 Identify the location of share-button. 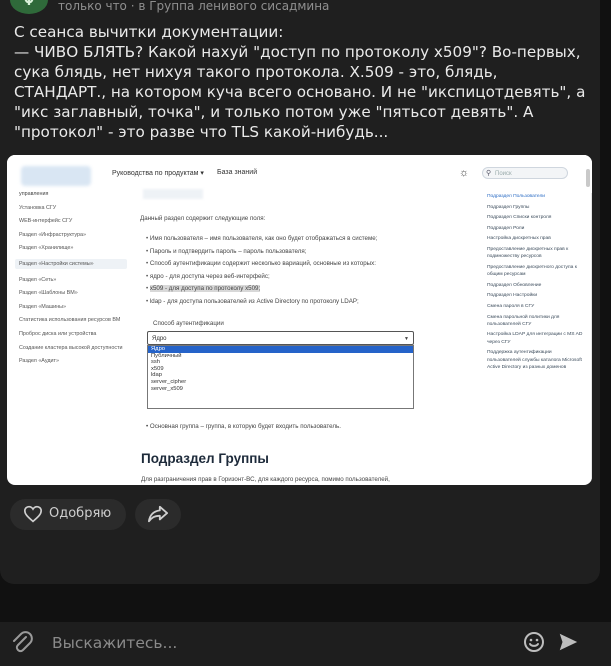
(158, 514).